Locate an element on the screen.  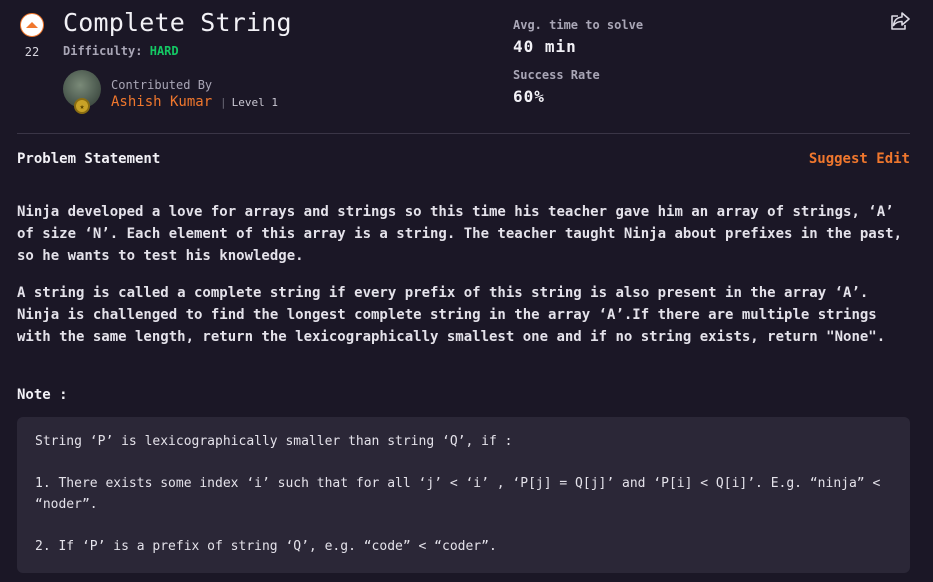
share-button is located at coordinates (900, 21).